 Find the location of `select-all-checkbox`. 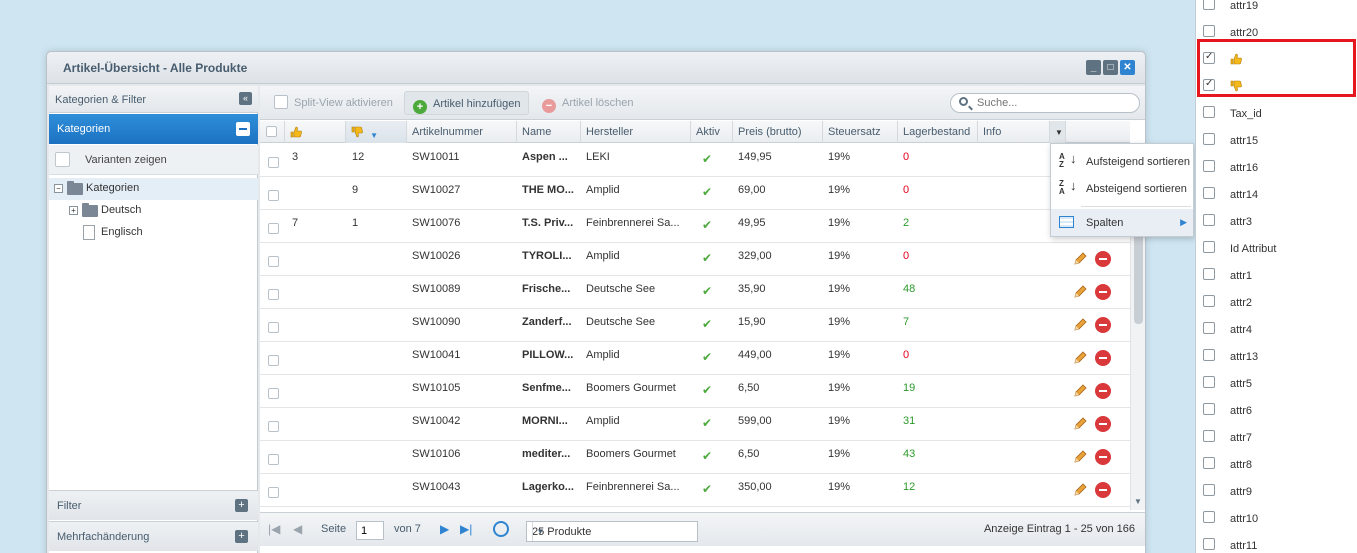

select-all-checkbox is located at coordinates (271, 131).